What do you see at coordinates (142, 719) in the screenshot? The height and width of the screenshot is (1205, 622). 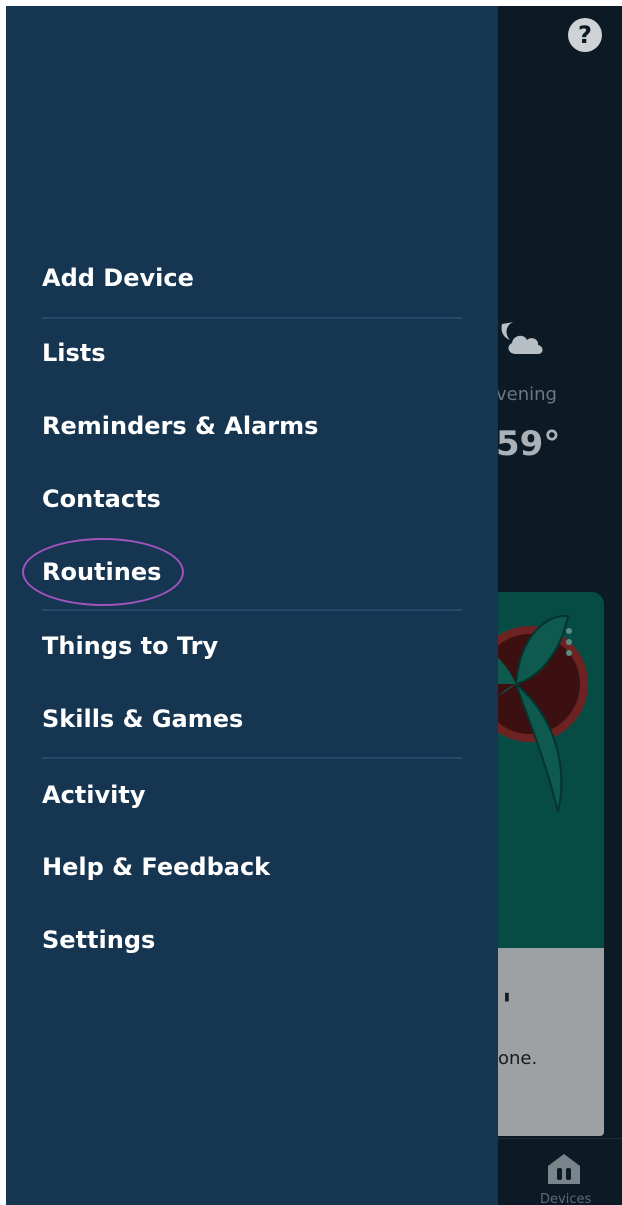 I see `menu-item-skills-games: Skills & Games` at bounding box center [142, 719].